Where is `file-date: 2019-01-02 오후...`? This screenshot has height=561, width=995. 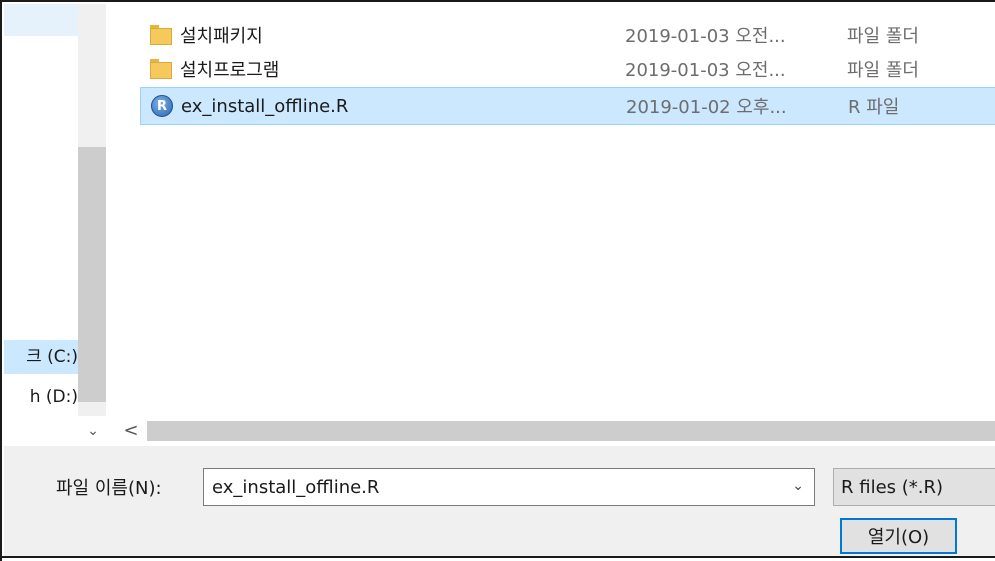
file-date: 2019-01-02 오후... is located at coordinates (706, 107).